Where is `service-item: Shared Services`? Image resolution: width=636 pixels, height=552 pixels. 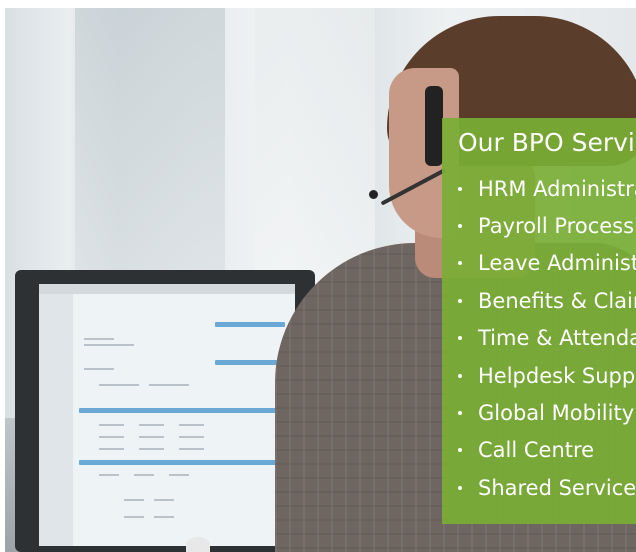 service-item: Shared Services is located at coordinates (547, 487).